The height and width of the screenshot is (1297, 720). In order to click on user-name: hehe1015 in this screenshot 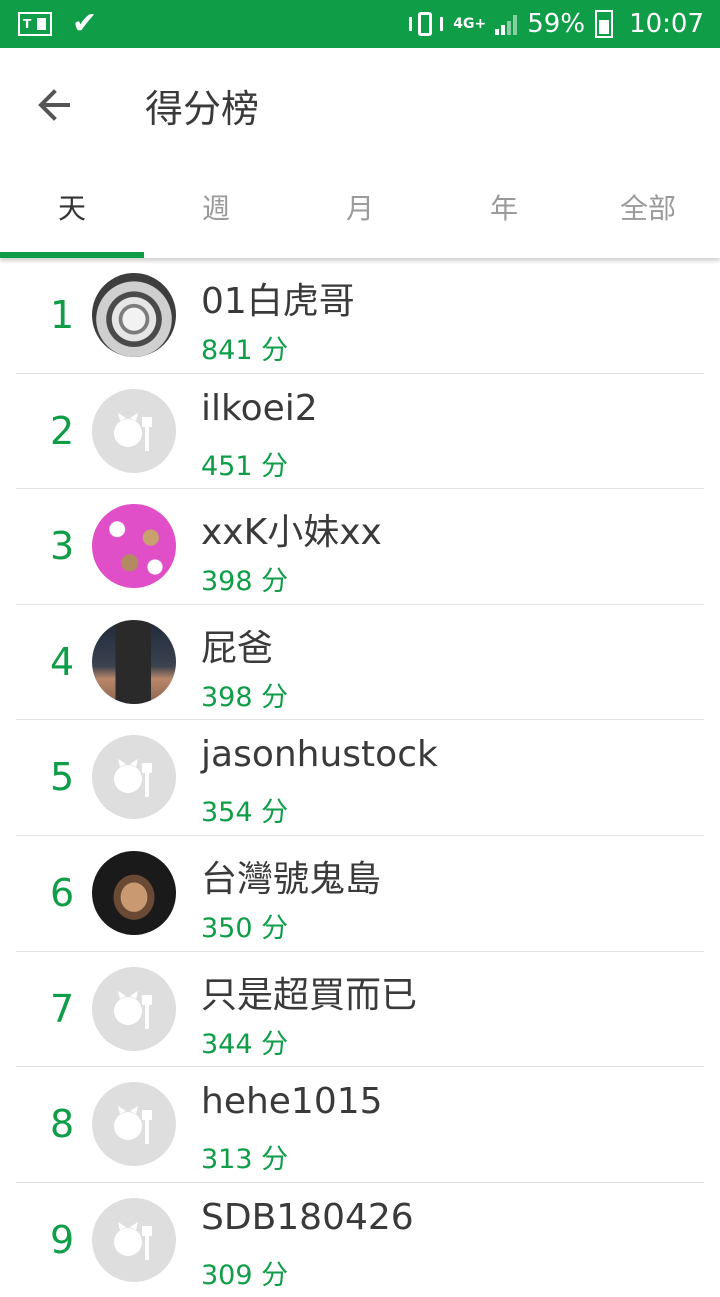, I will do `click(292, 1102)`.